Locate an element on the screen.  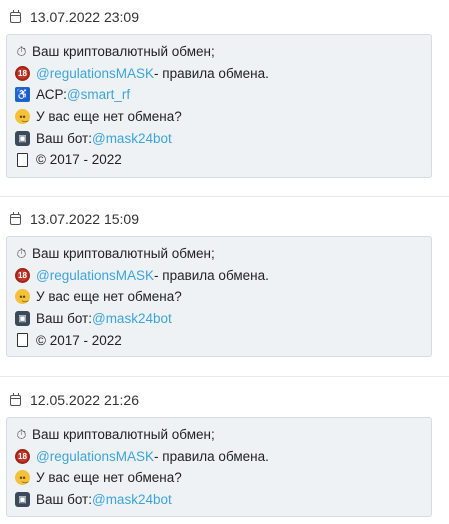
post-date-row: 12.05.2022 21:26 is located at coordinates (74, 400).